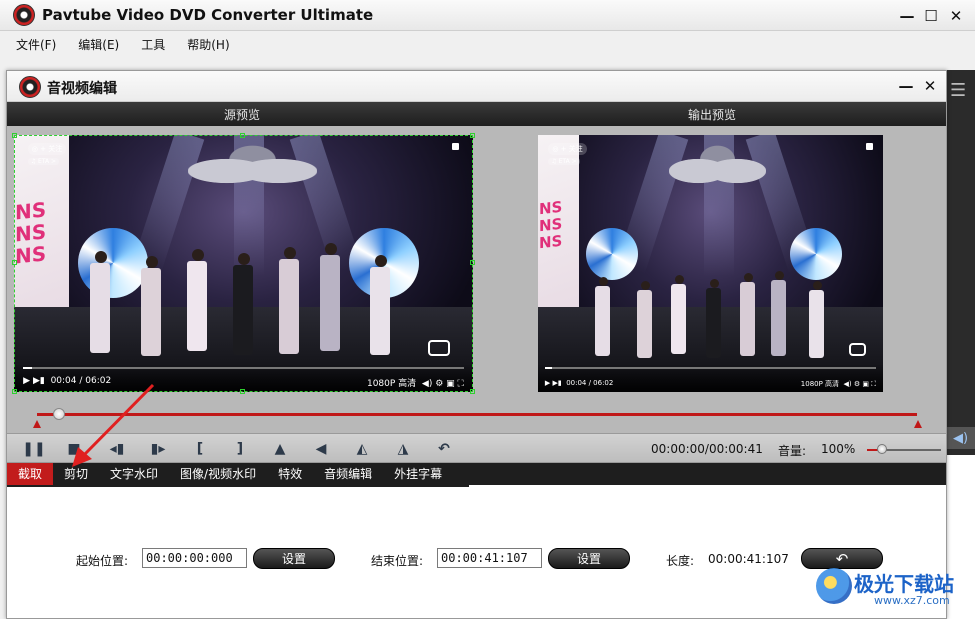 The image size is (975, 619). I want to click on timeline, so click(476, 420).